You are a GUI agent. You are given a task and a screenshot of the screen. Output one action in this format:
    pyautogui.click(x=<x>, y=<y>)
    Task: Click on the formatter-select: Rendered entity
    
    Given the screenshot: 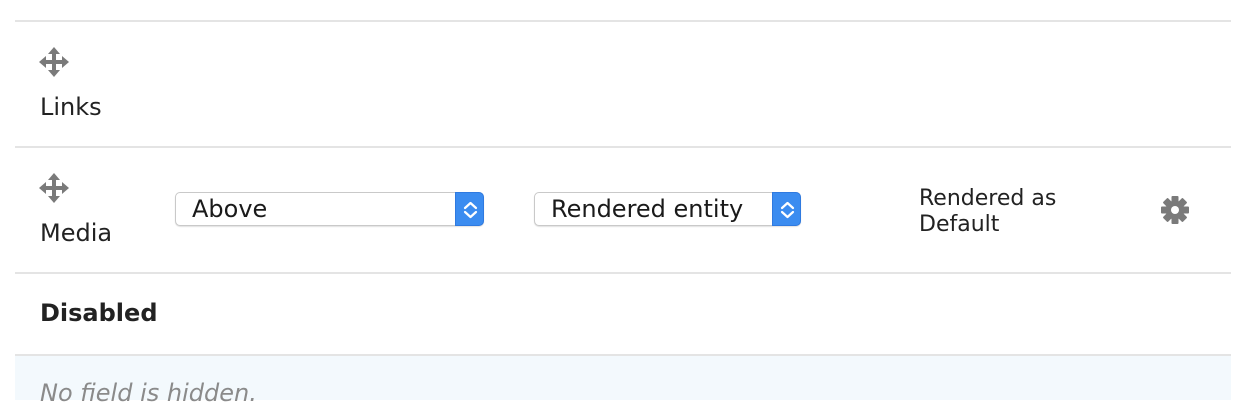 What is the action you would take?
    pyautogui.click(x=667, y=209)
    